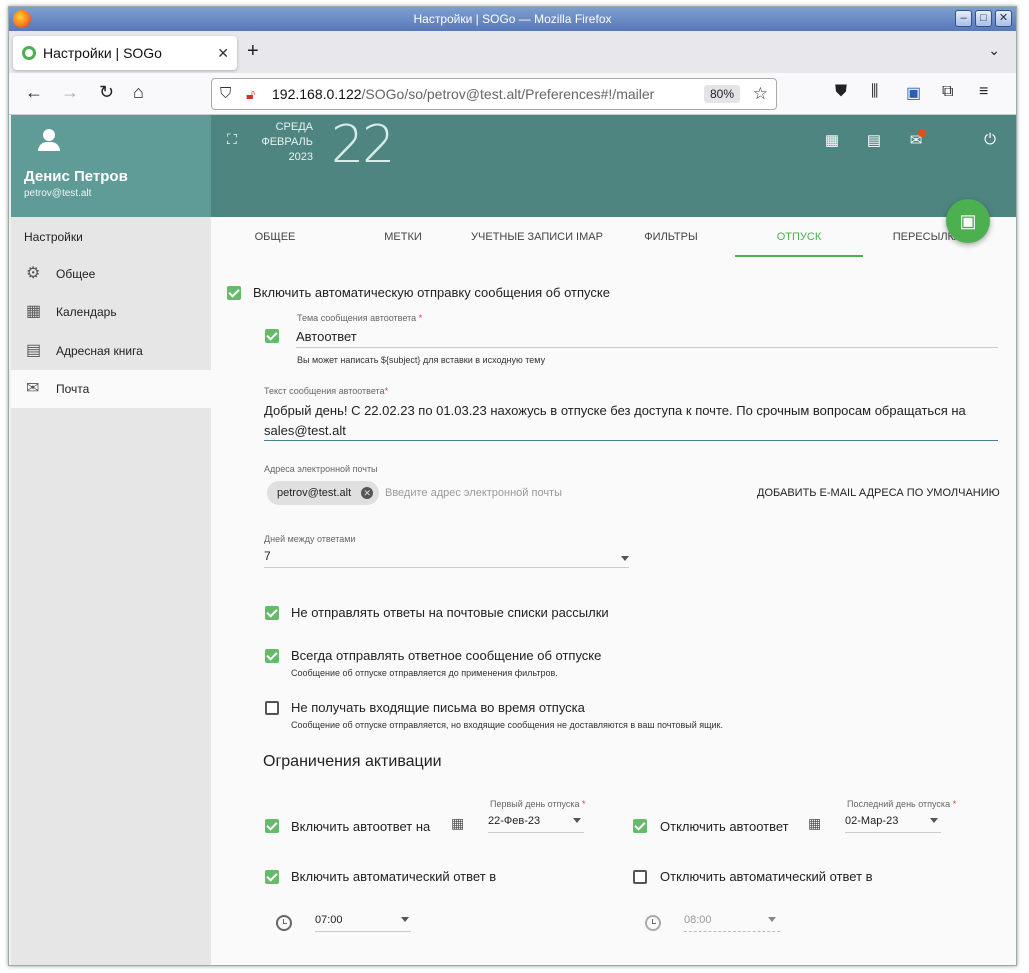  I want to click on sidebar-item-general: ⚙ Общее, so click(111, 274).